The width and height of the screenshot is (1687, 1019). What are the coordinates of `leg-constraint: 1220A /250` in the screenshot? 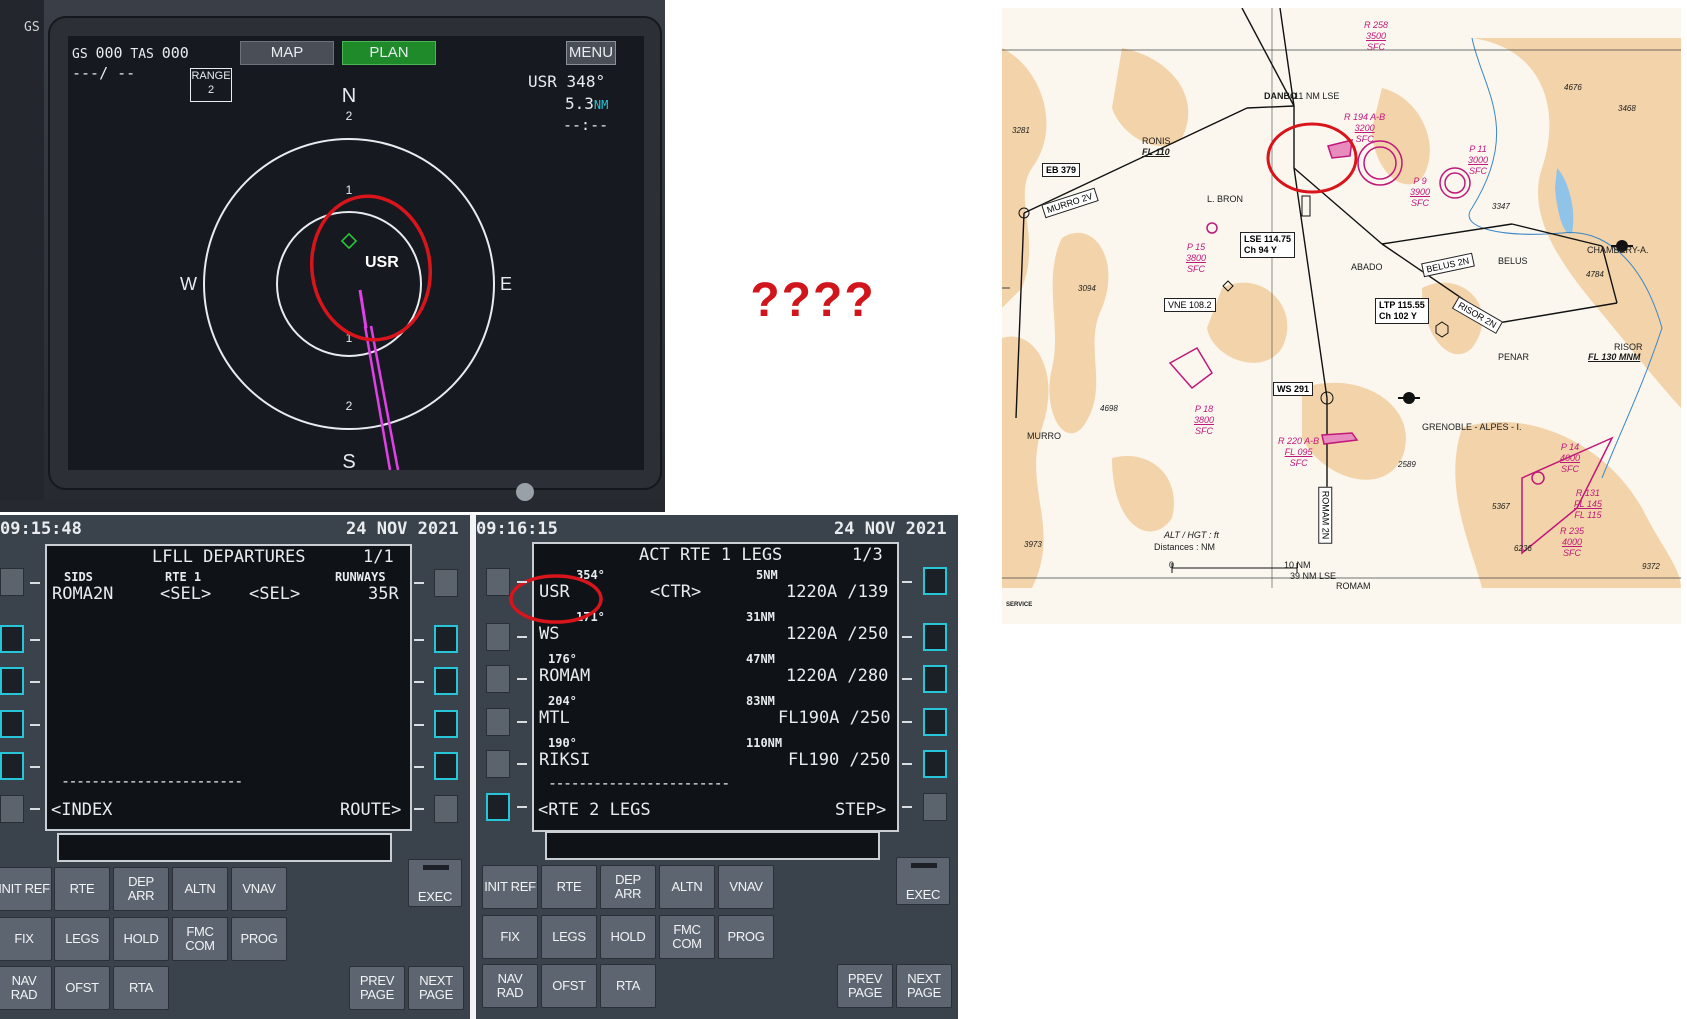 It's located at (837, 634).